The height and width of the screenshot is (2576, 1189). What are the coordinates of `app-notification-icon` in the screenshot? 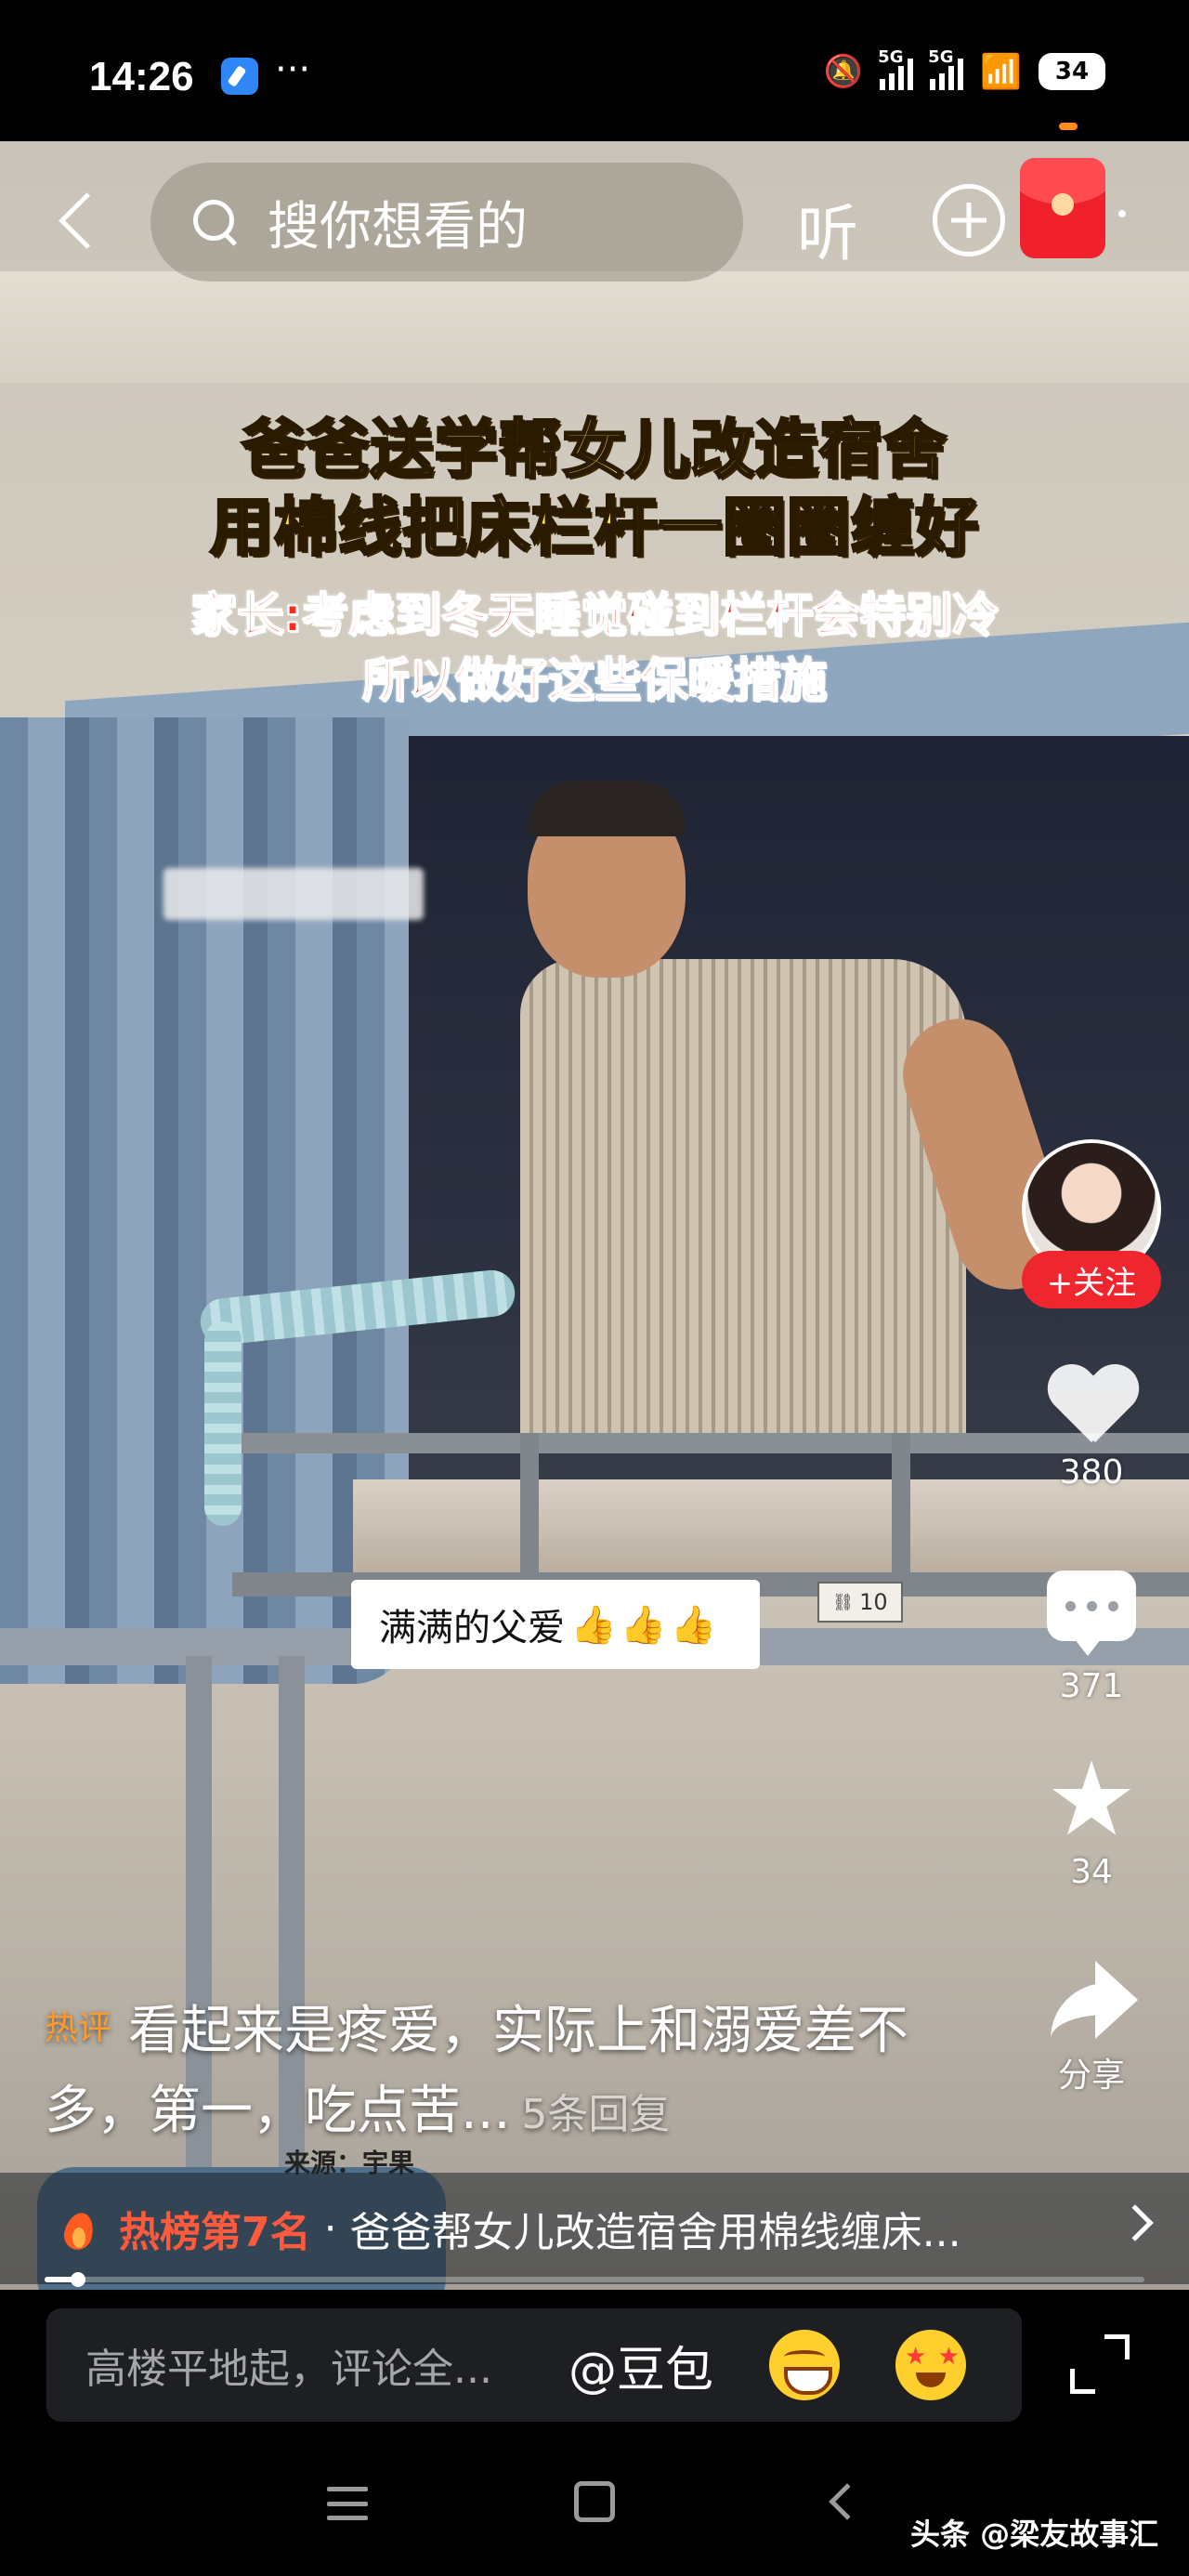 It's located at (240, 76).